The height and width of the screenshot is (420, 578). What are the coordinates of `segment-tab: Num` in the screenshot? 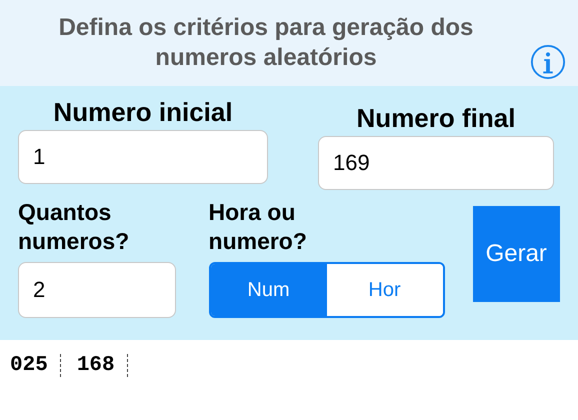 It's located at (268, 290).